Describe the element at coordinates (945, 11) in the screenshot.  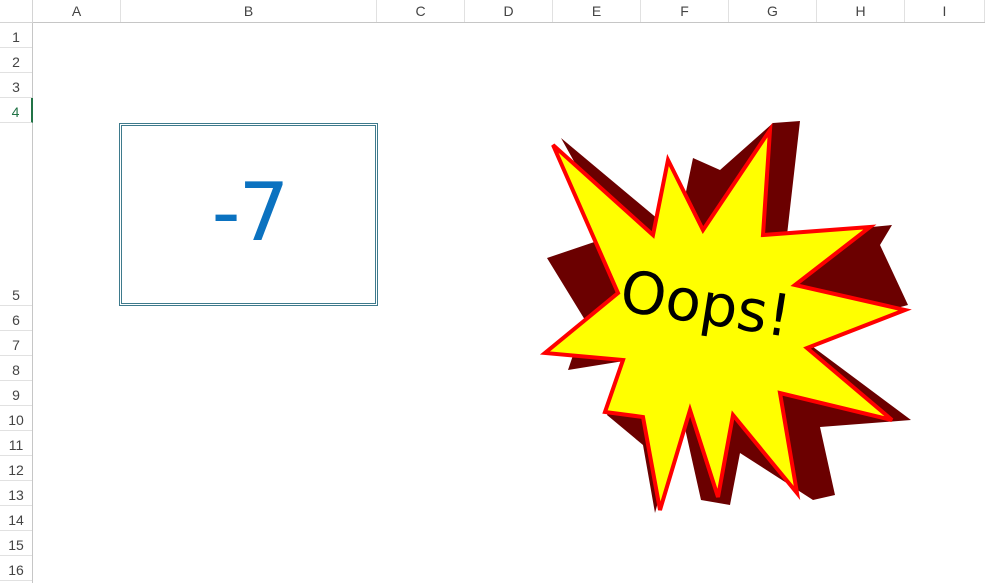
I see `column-header-i: I` at that location.